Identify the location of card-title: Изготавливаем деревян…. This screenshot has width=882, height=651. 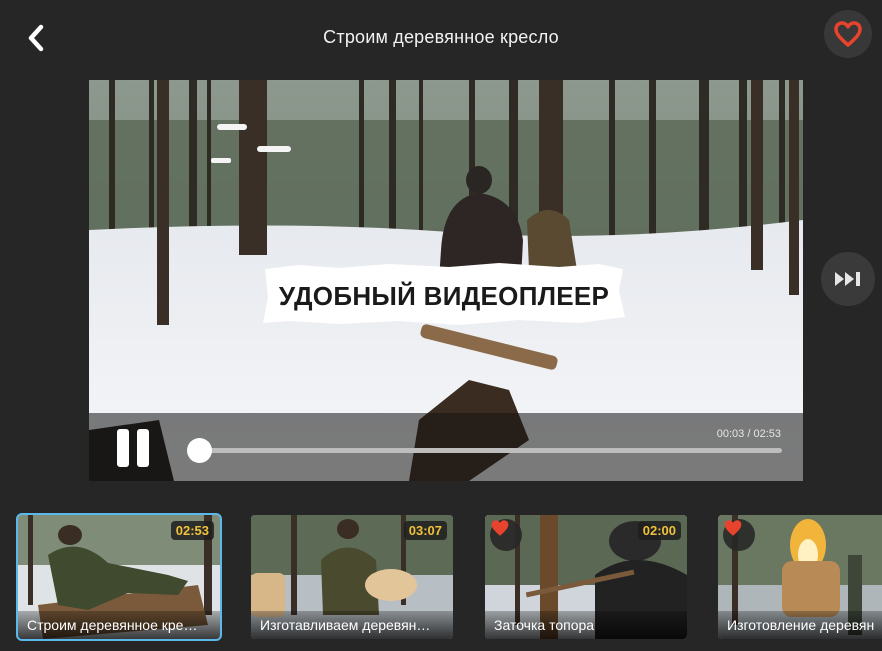
(345, 625).